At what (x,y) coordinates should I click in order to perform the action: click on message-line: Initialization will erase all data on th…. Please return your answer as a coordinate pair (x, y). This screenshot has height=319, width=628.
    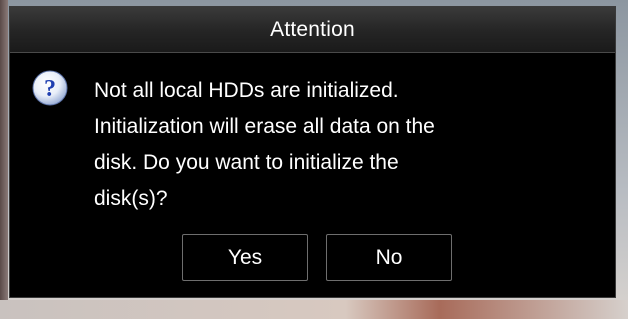
    Looking at the image, I should click on (264, 126).